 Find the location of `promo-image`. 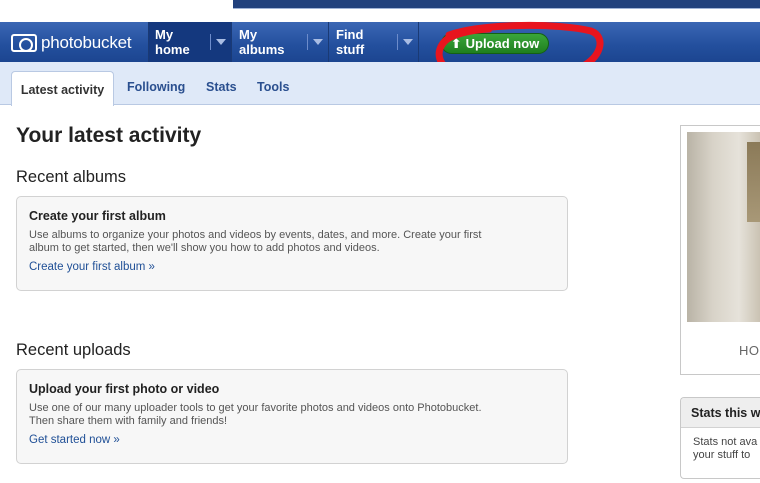

promo-image is located at coordinates (723, 227).